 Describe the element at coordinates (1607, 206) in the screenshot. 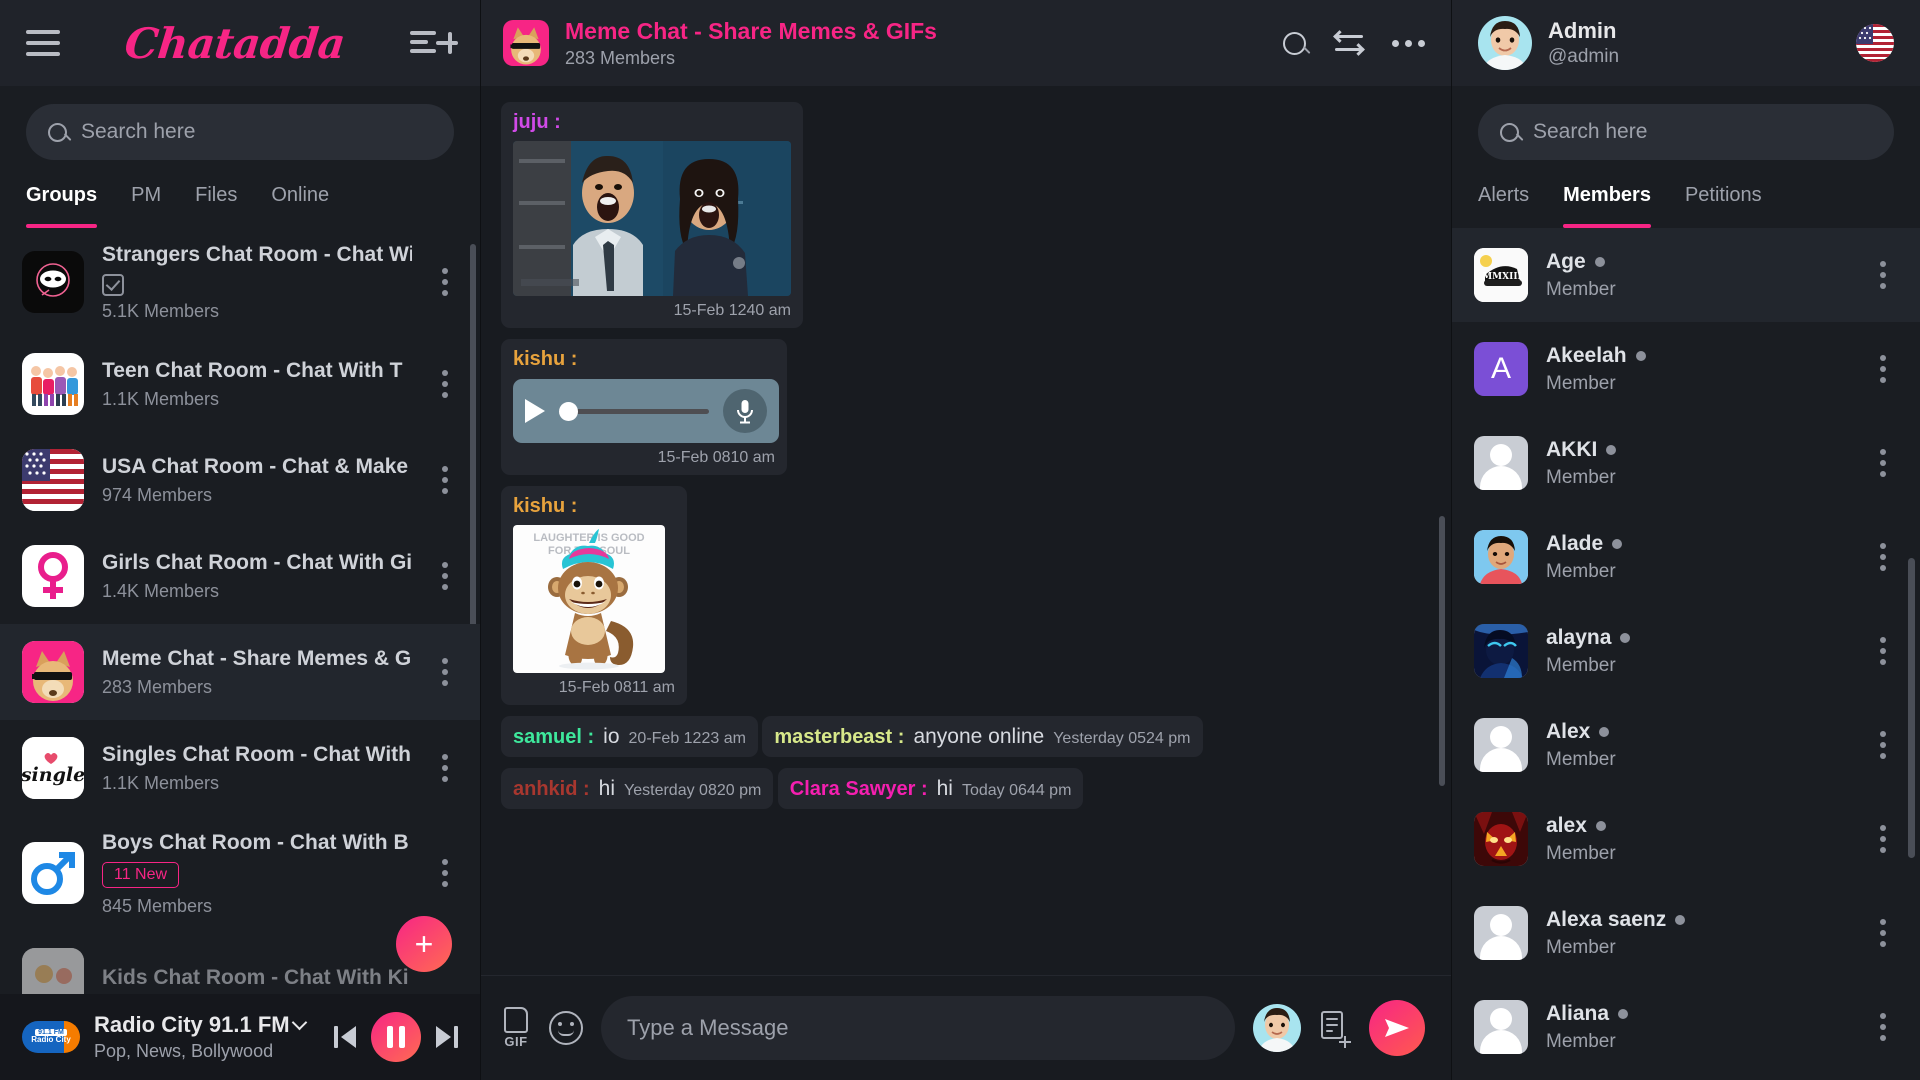

I see `tab-members: Members` at that location.